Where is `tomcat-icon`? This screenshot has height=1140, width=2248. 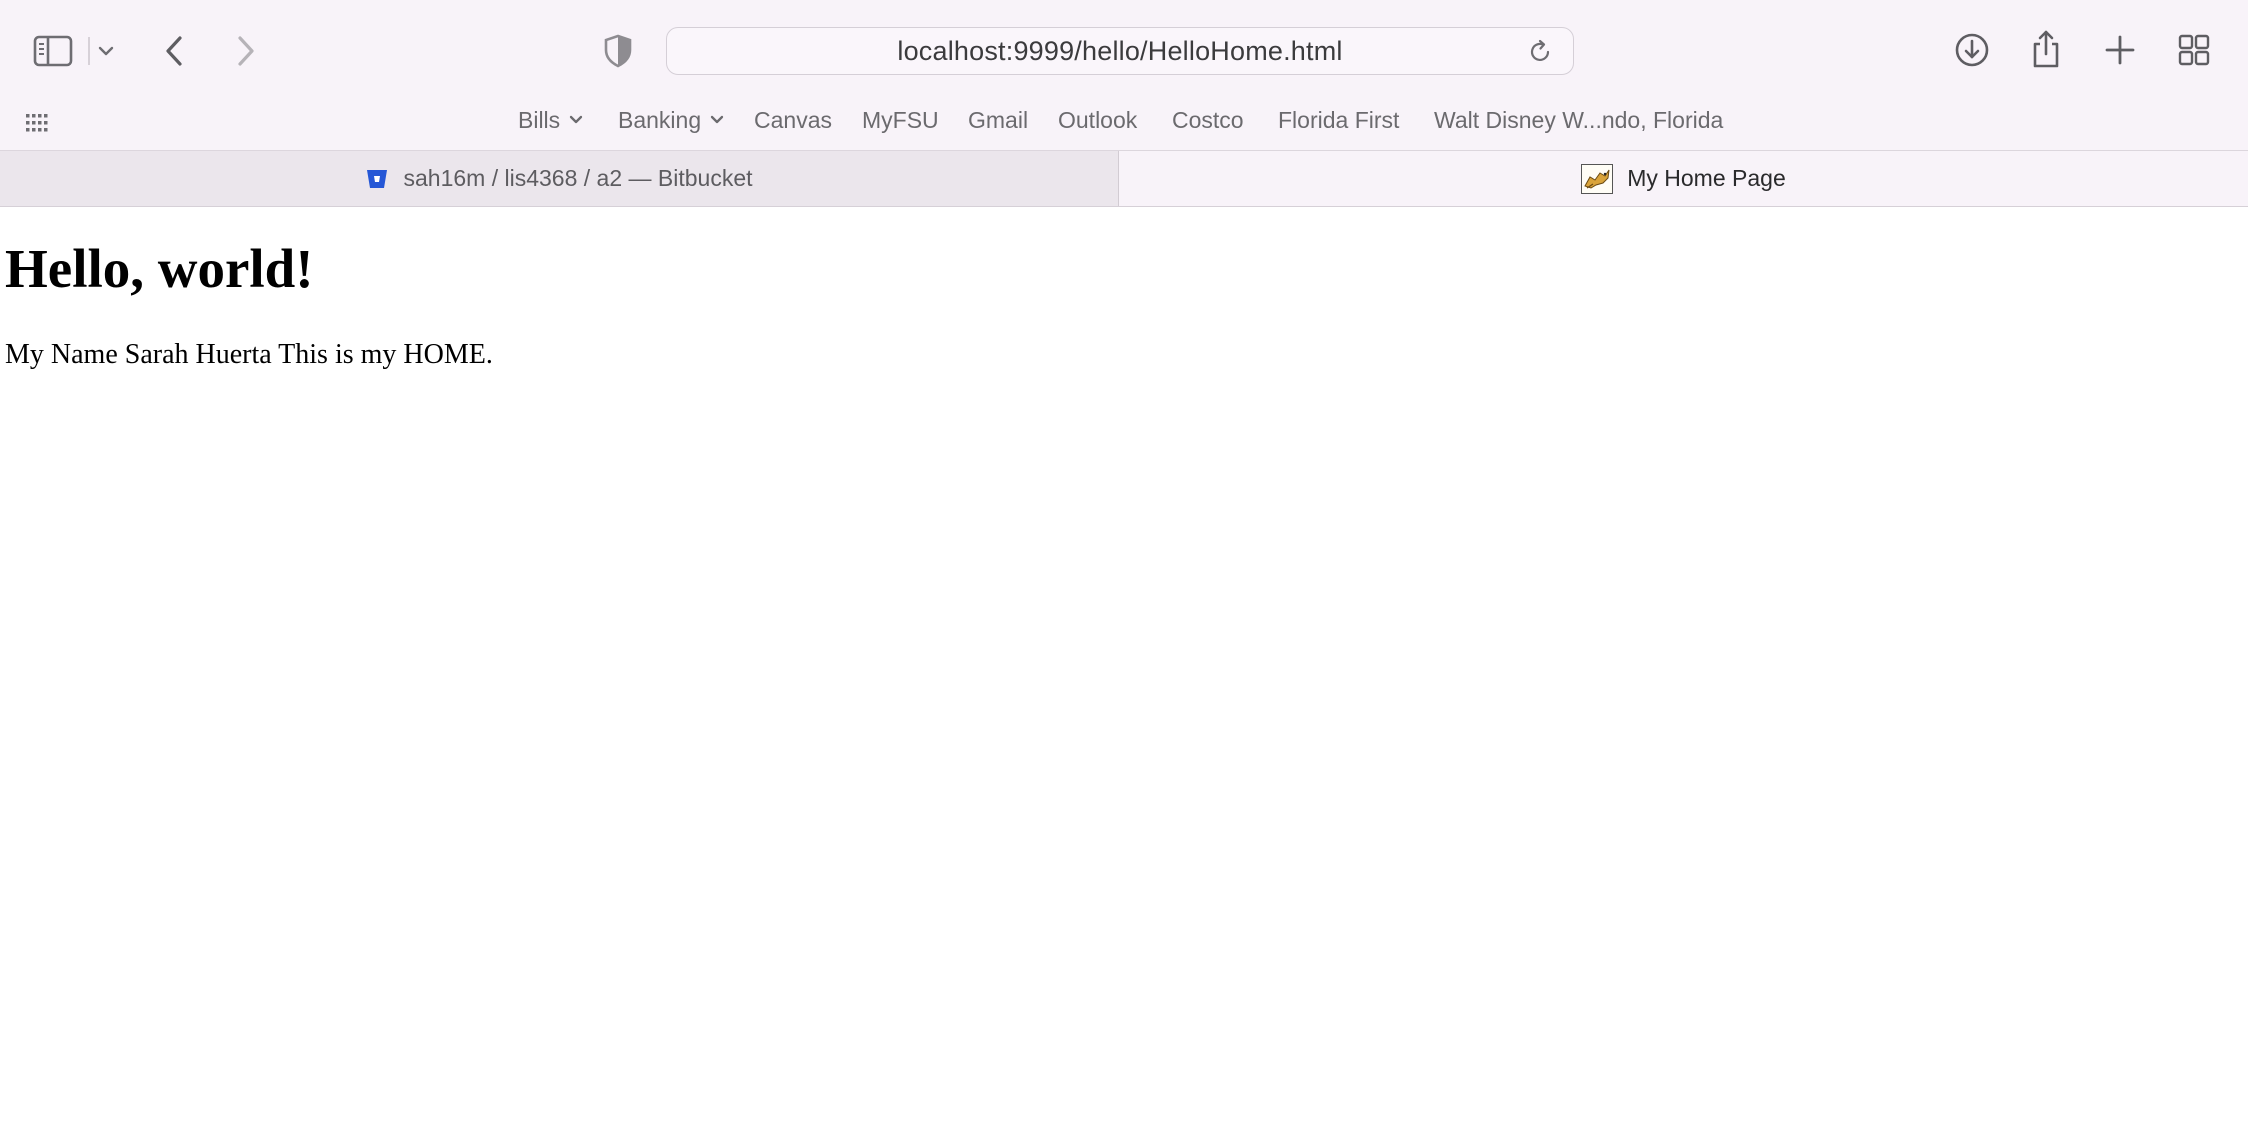 tomcat-icon is located at coordinates (1597, 178).